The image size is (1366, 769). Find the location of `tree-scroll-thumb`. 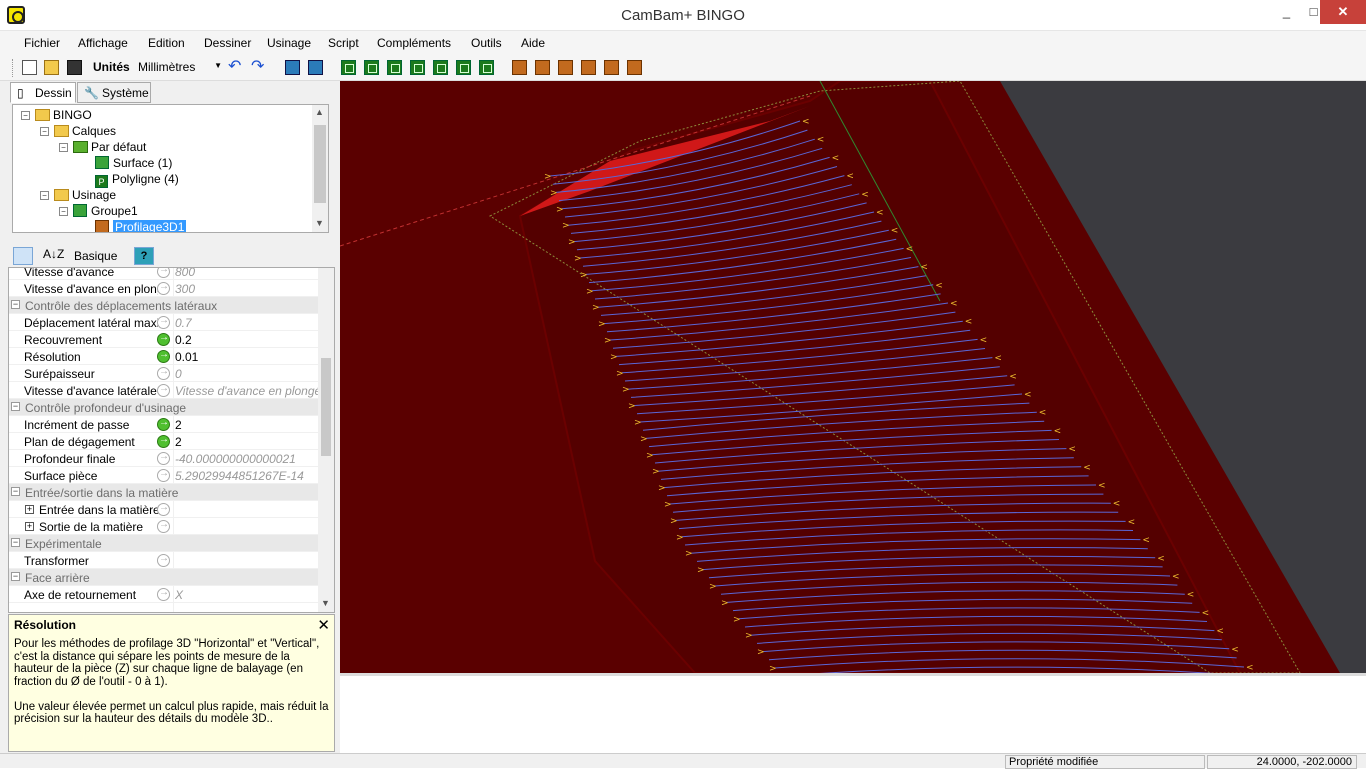

tree-scroll-thumb is located at coordinates (320, 164).